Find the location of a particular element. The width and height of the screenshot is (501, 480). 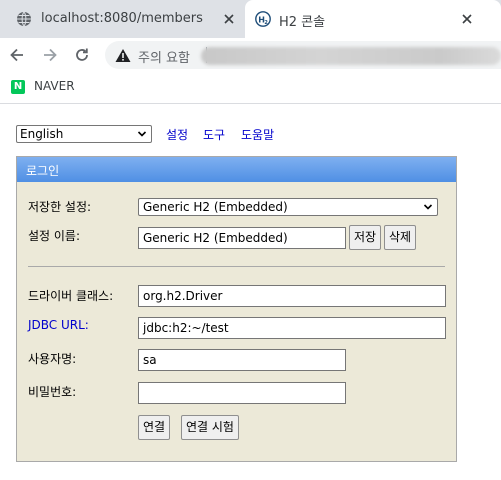

forward-arrow-icon is located at coordinates (50, 55).